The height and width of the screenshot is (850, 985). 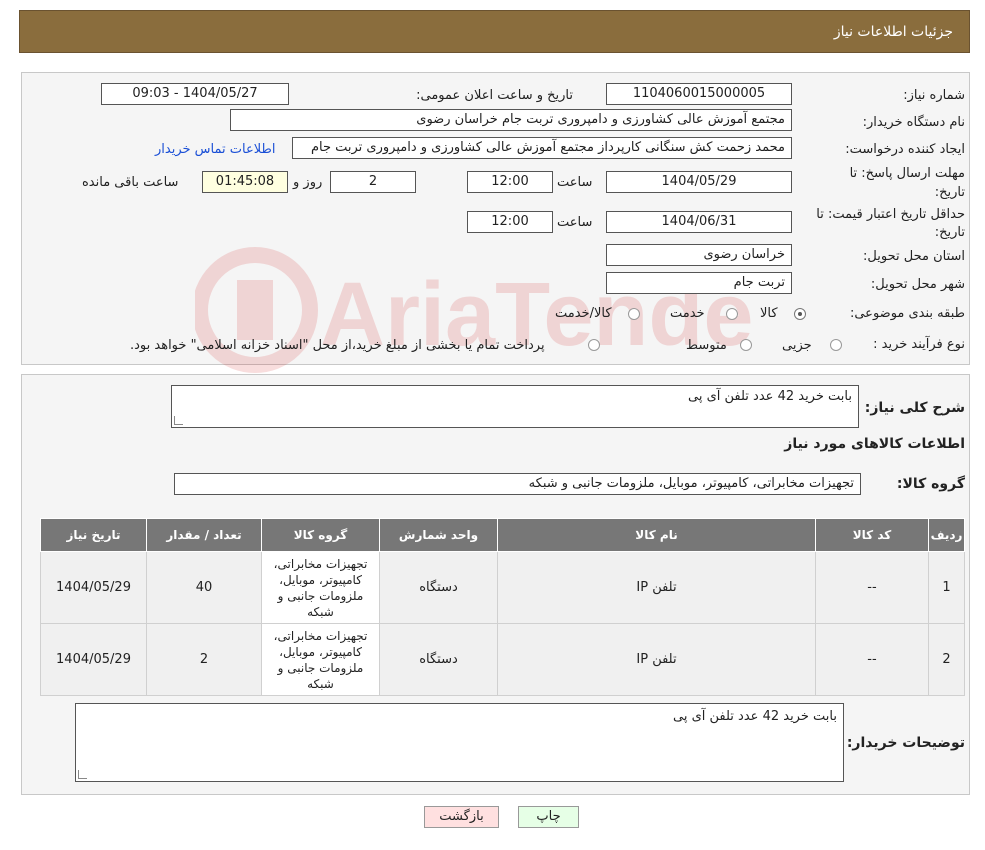 I want to click on col-header-quantity: تعداد / مقدار, so click(x=204, y=535).